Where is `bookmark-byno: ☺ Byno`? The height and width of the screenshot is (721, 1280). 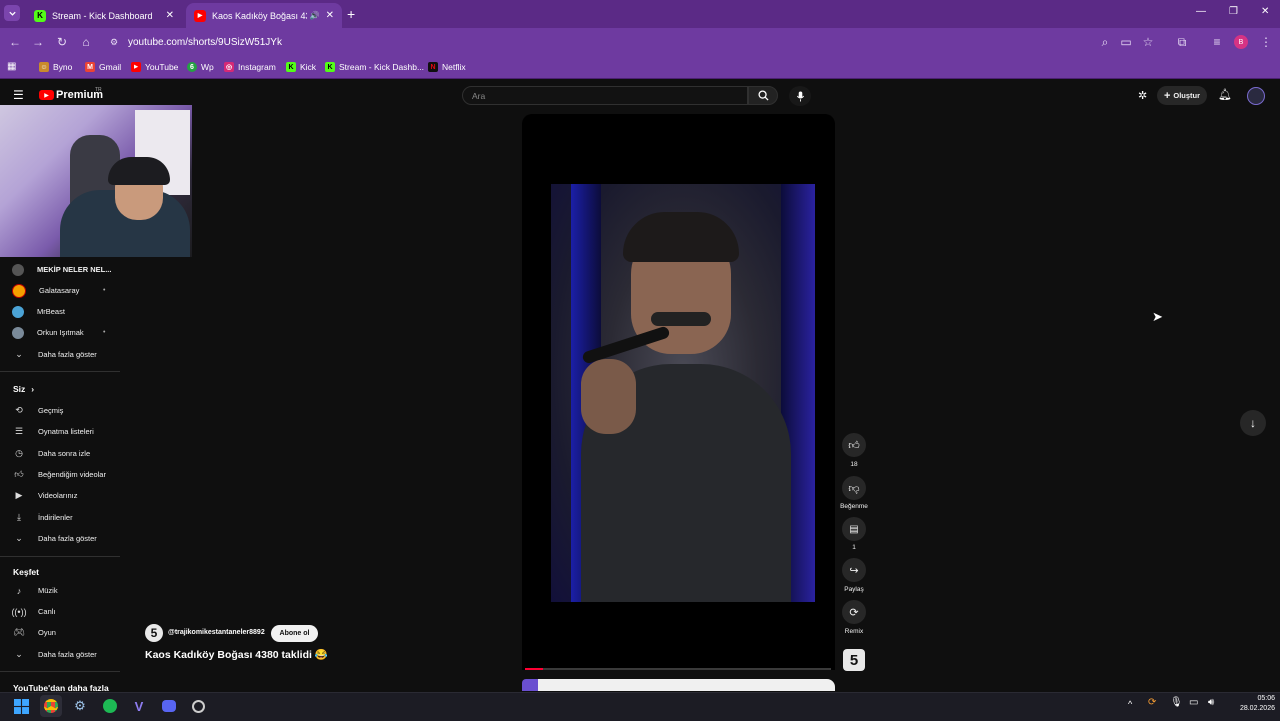
bookmark-byno: ☺ Byno is located at coordinates (55, 67).